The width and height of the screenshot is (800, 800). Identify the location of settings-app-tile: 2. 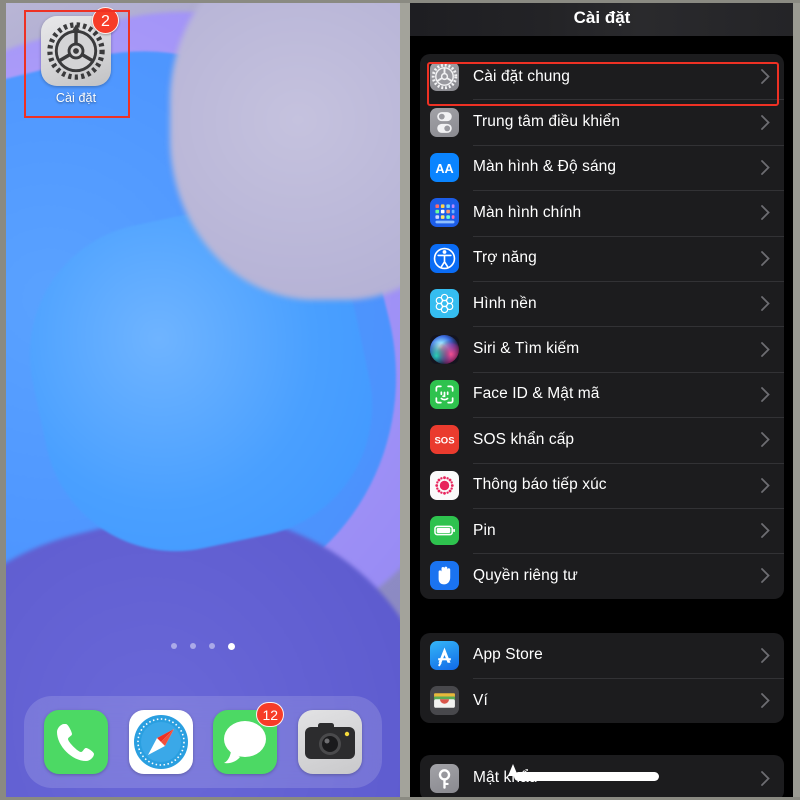
(80, 46).